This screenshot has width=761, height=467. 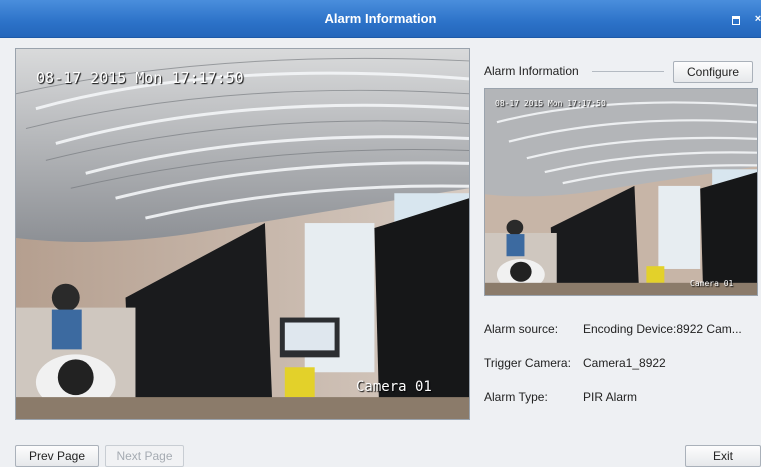 What do you see at coordinates (531, 71) in the screenshot?
I see `alarm-info-heading: Alarm Information` at bounding box center [531, 71].